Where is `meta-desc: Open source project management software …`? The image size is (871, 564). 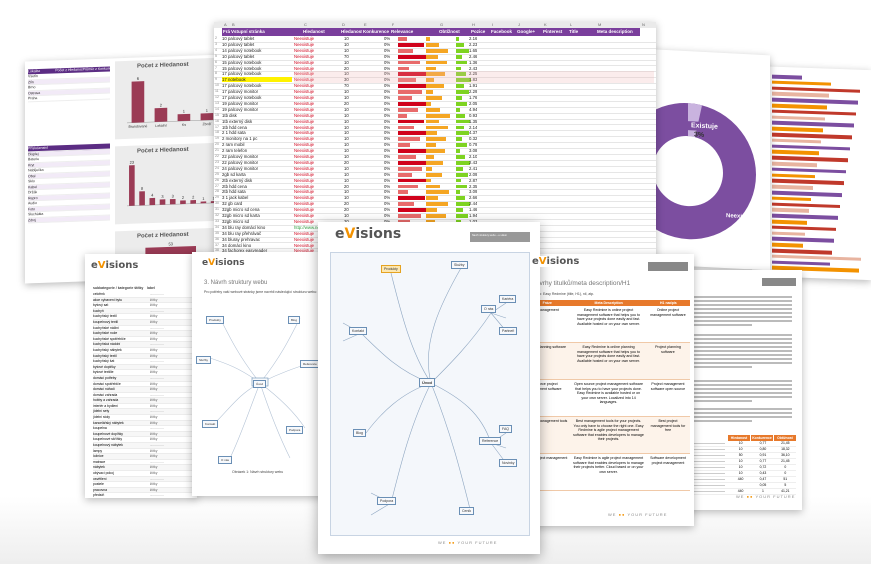
meta-desc: Open source project management software … is located at coordinates (608, 393).